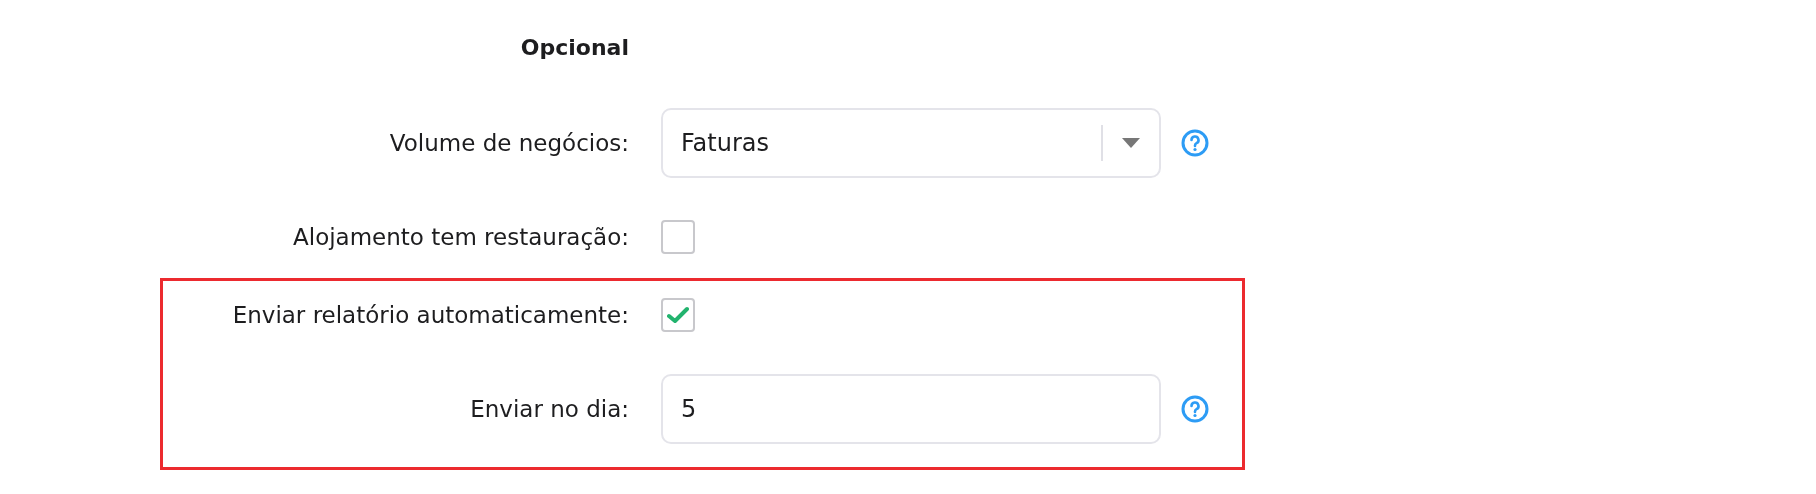  I want to click on dropdown: Faturas, so click(911, 143).